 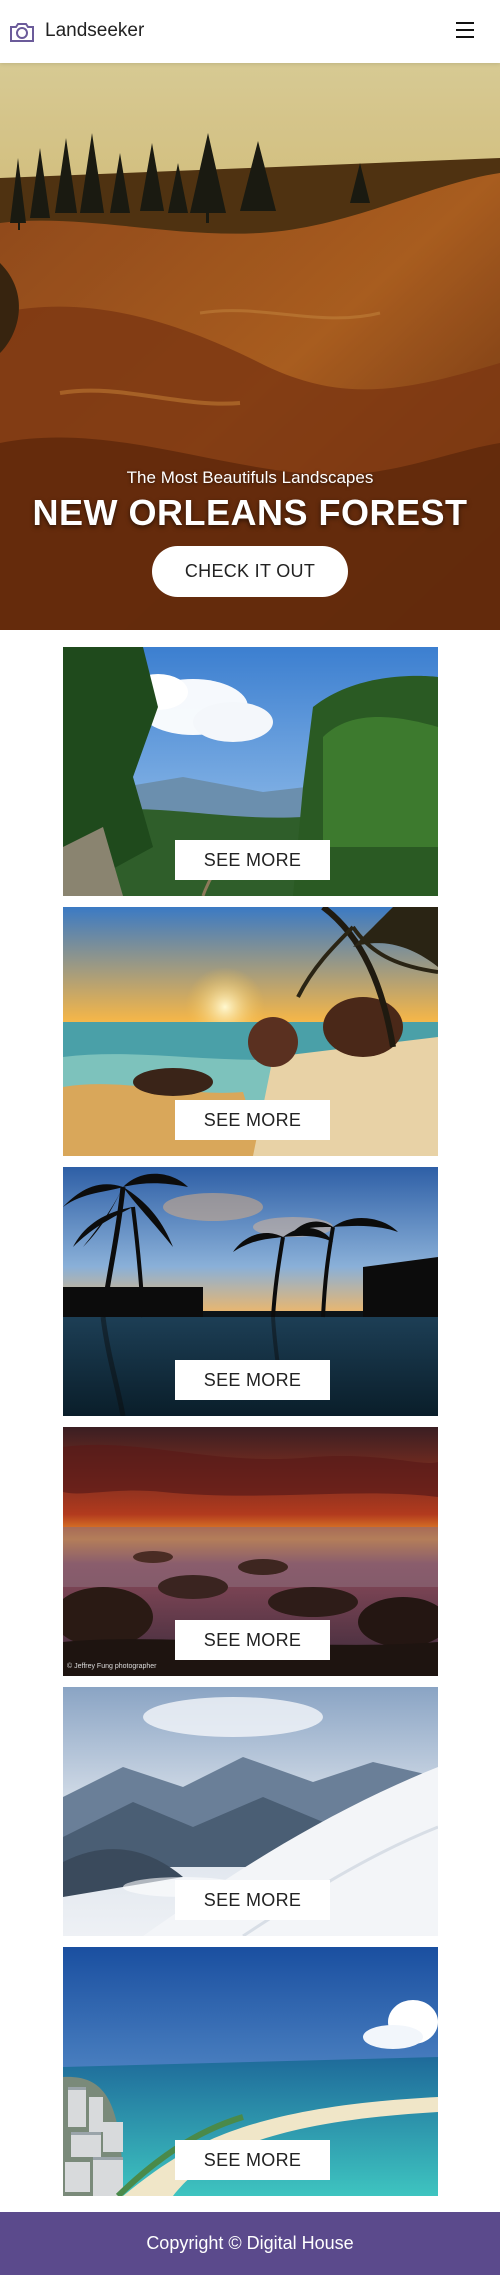 I want to click on copyright-text: Copyright © Digital House, so click(x=250, y=2243).